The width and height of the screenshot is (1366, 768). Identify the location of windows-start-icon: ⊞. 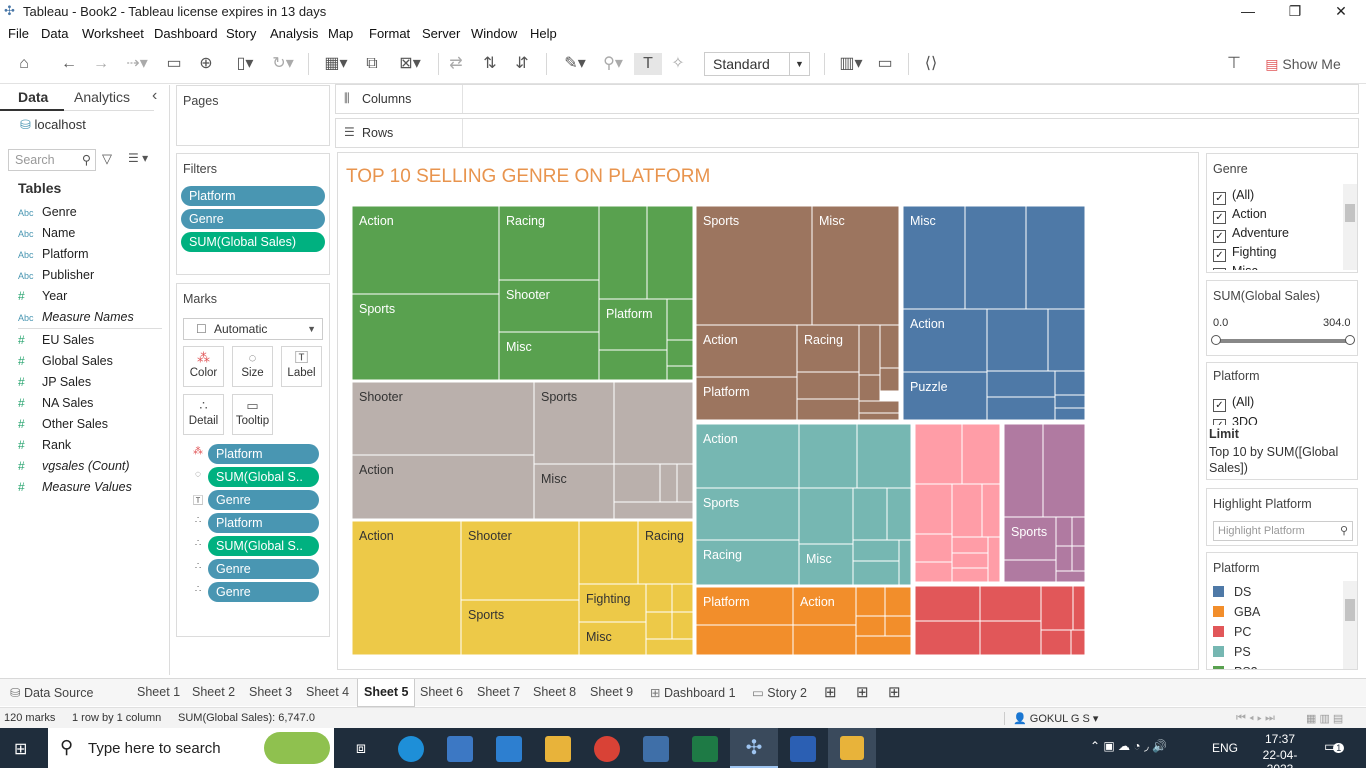
(20, 749).